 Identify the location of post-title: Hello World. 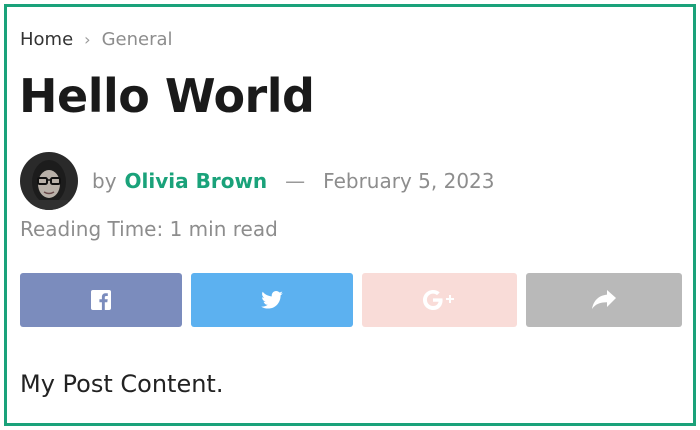
(167, 96).